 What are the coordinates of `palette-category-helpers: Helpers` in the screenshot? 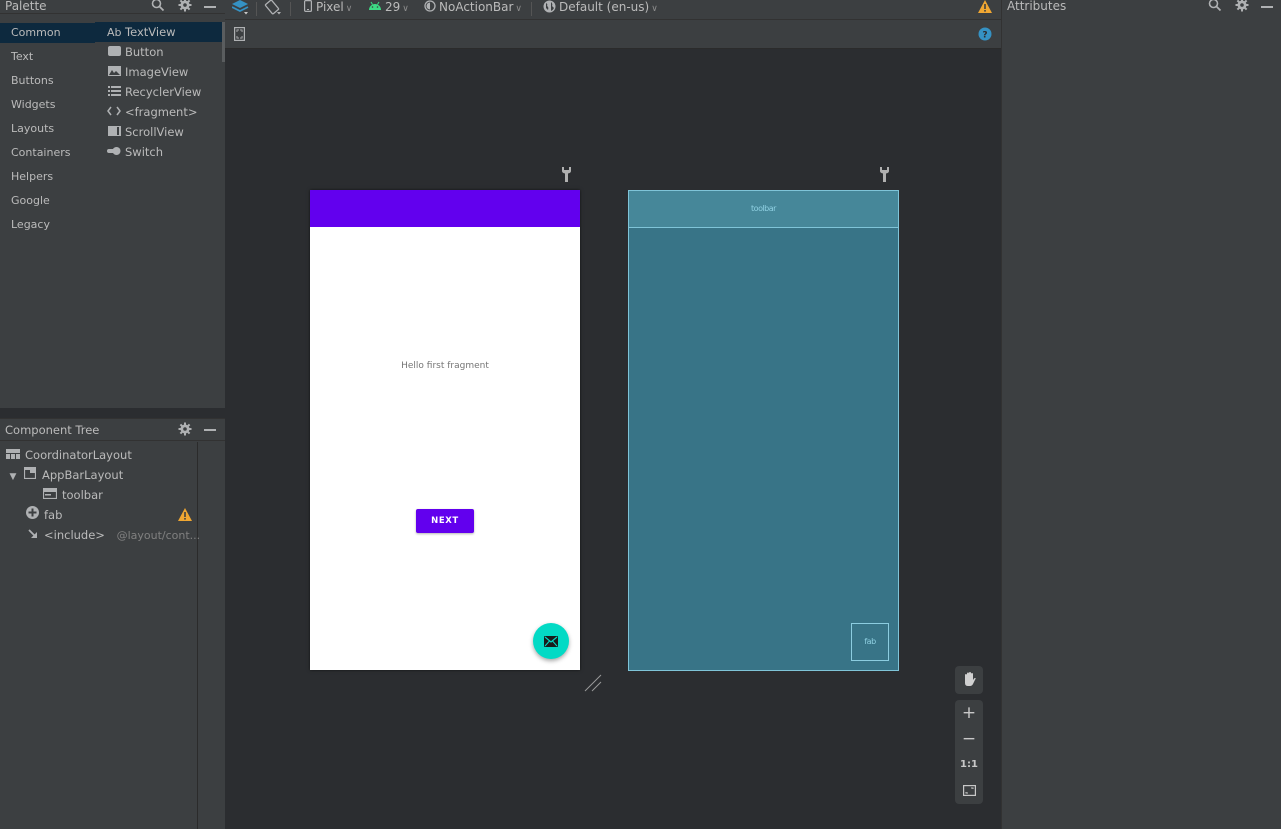 It's located at (47, 177).